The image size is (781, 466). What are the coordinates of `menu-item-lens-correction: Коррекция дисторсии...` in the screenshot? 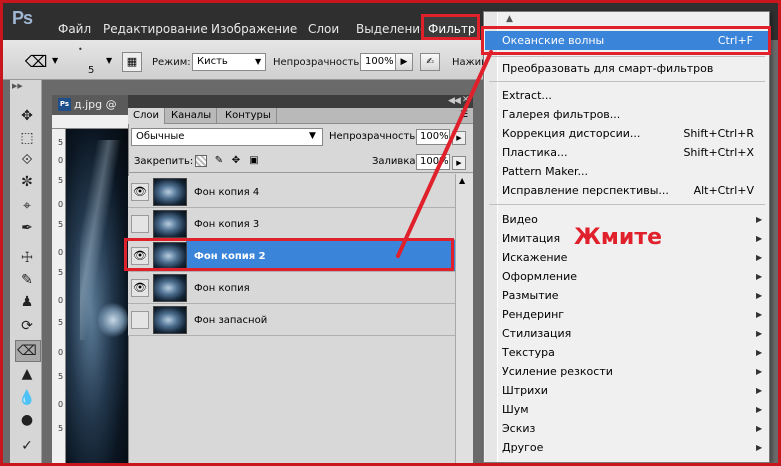 It's located at (571, 133).